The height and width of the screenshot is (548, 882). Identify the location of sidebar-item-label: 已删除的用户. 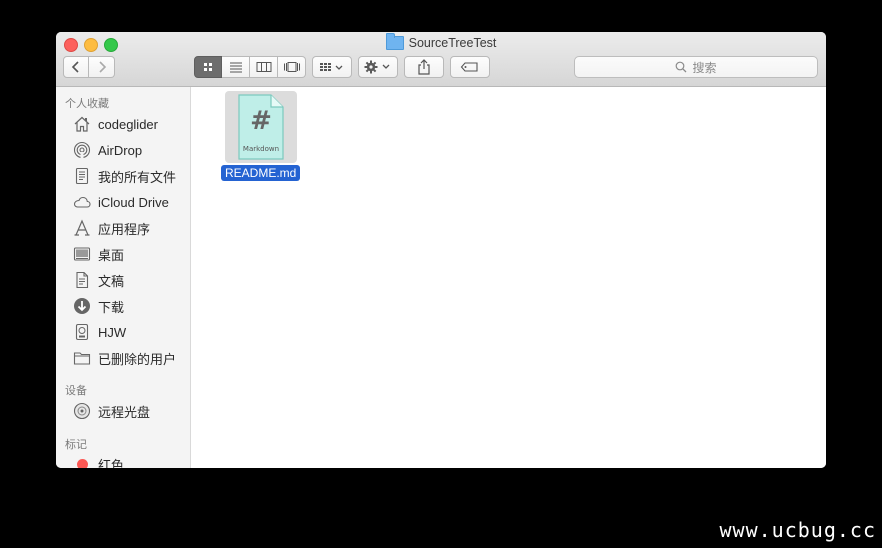
(137, 359).